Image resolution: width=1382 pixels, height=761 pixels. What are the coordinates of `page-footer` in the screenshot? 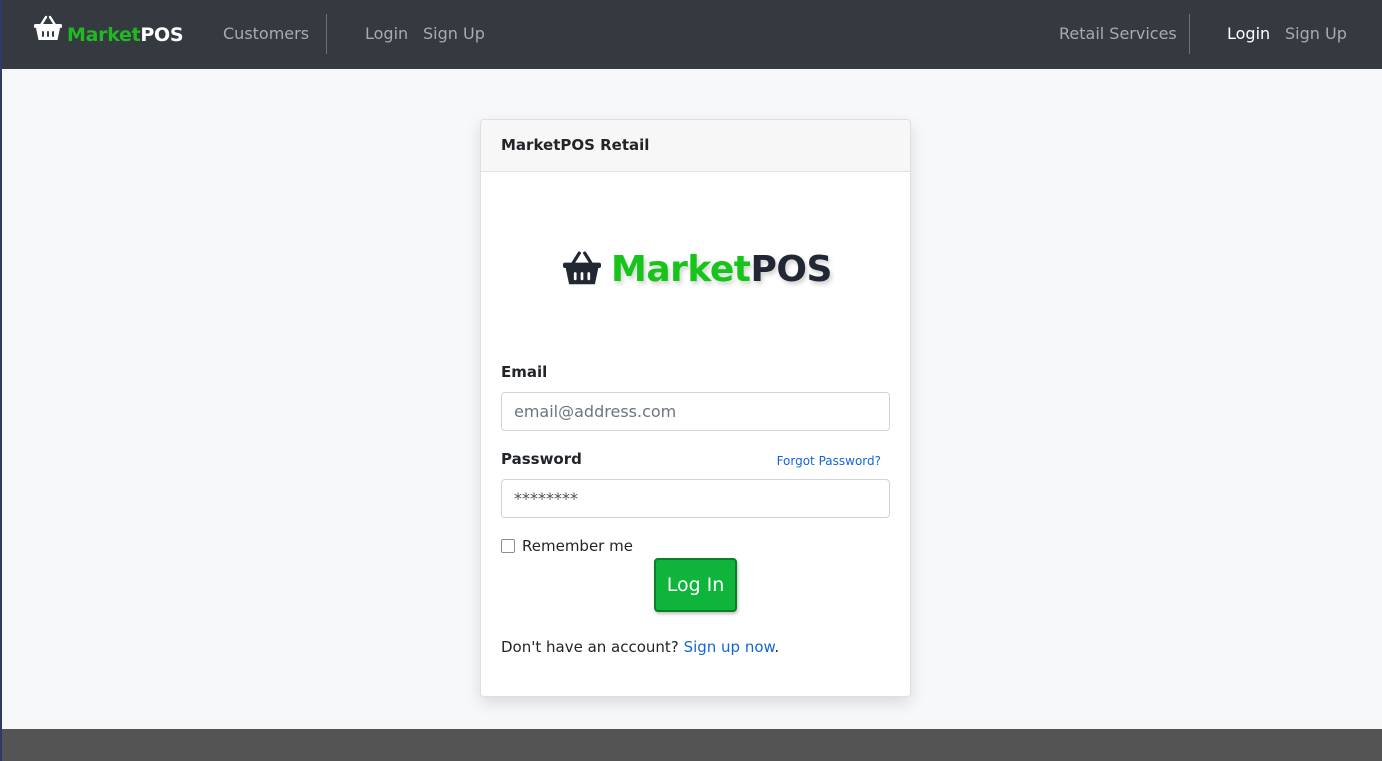 It's located at (692, 745).